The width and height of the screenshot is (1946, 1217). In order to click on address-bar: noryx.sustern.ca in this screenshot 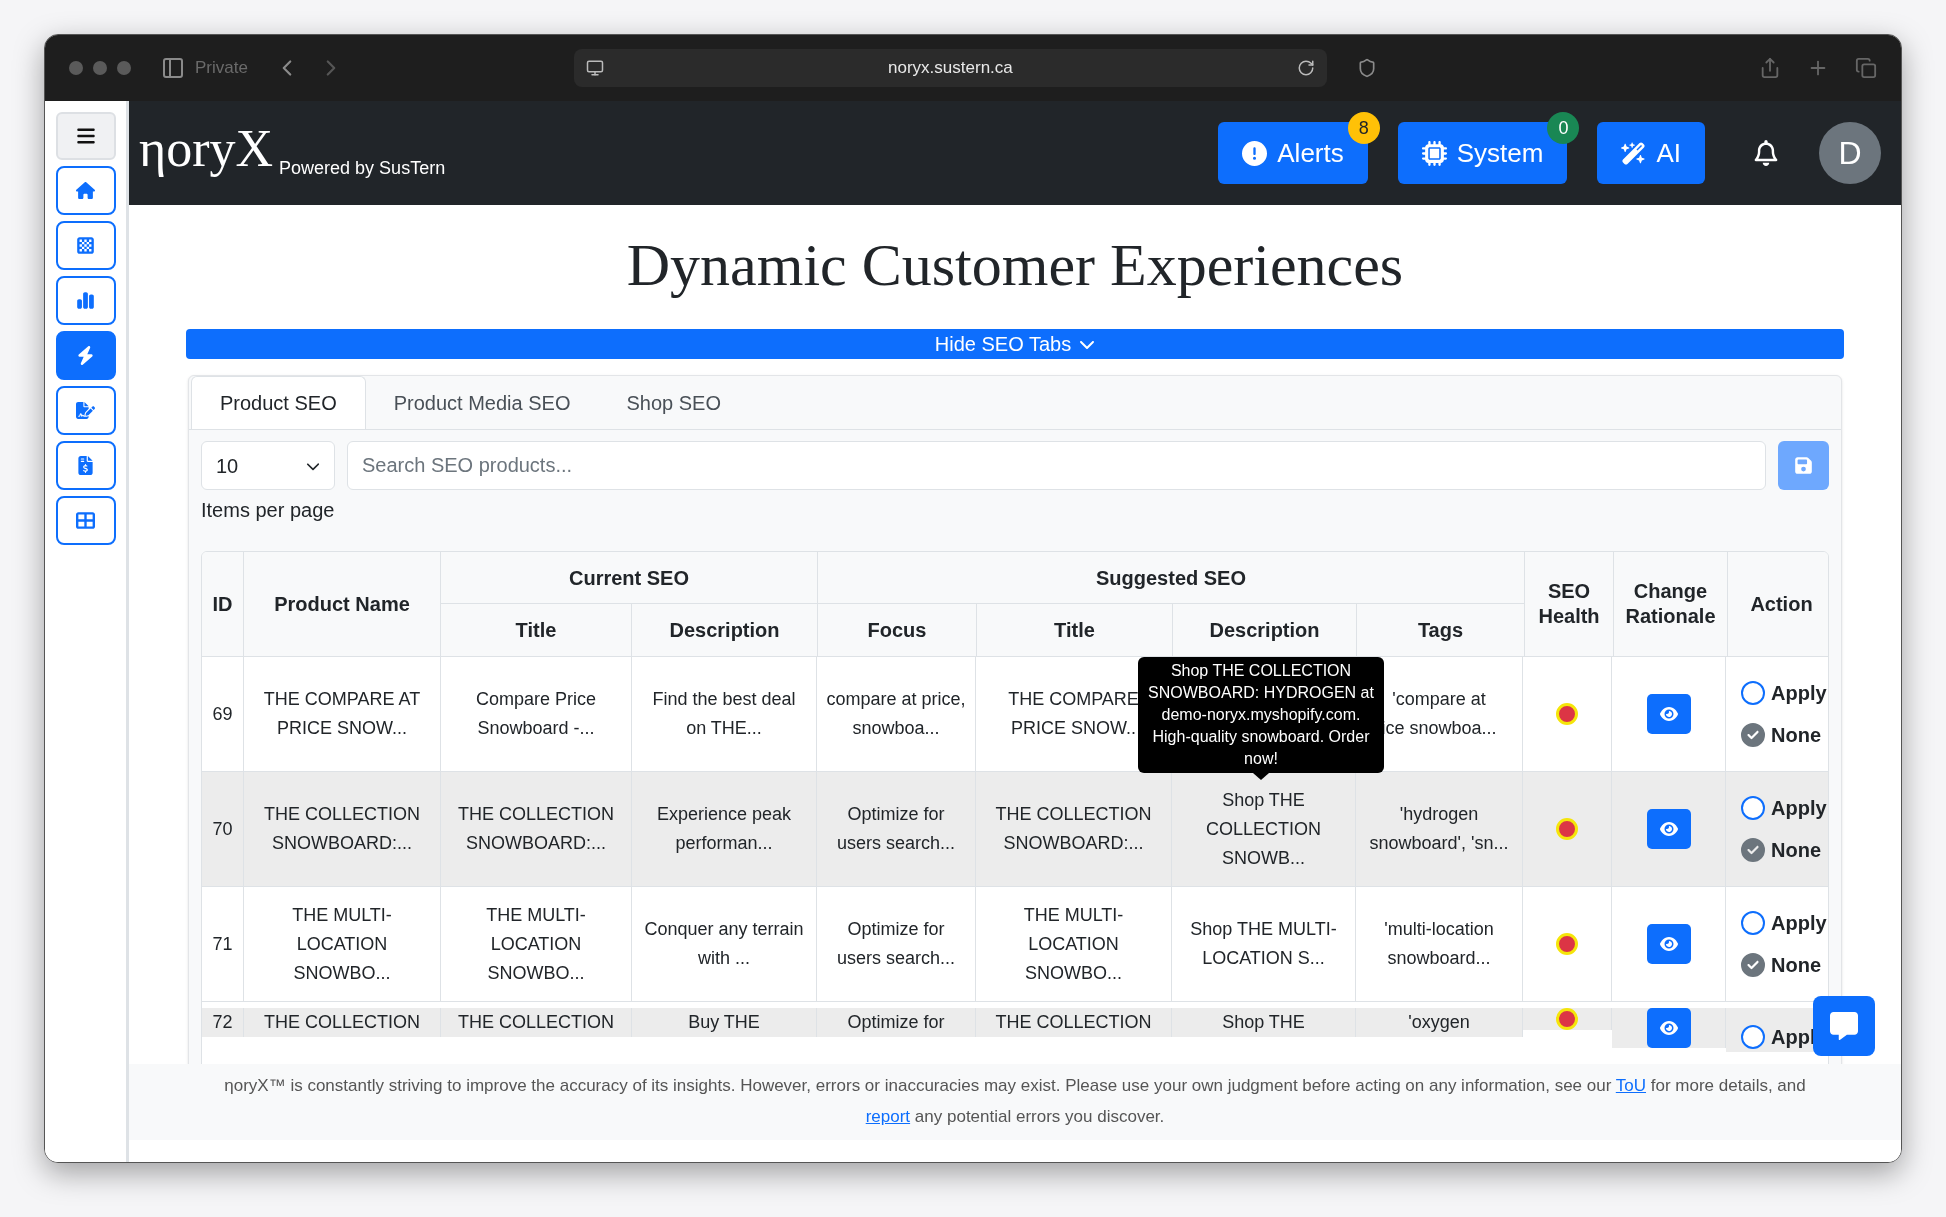, I will do `click(950, 68)`.